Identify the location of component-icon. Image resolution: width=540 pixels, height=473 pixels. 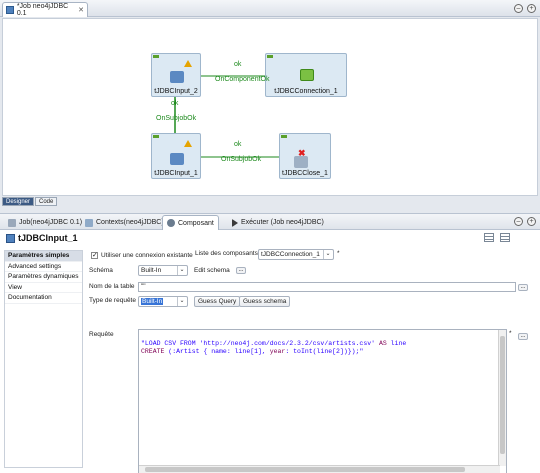
(10, 238).